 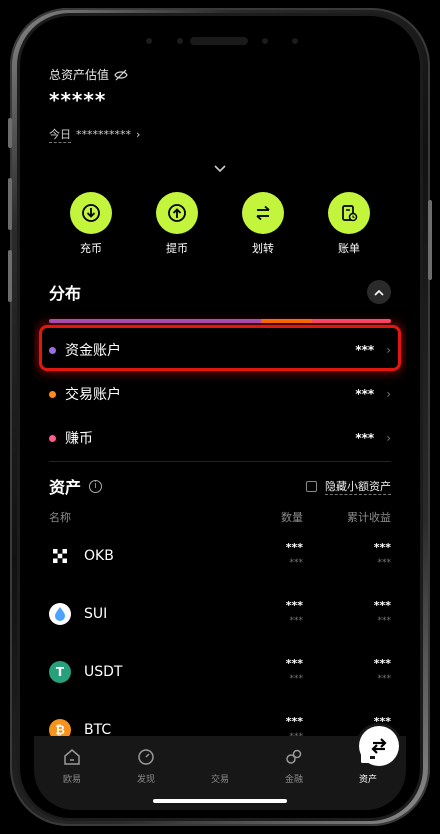 I want to click on wallet-icon, so click(x=368, y=757).